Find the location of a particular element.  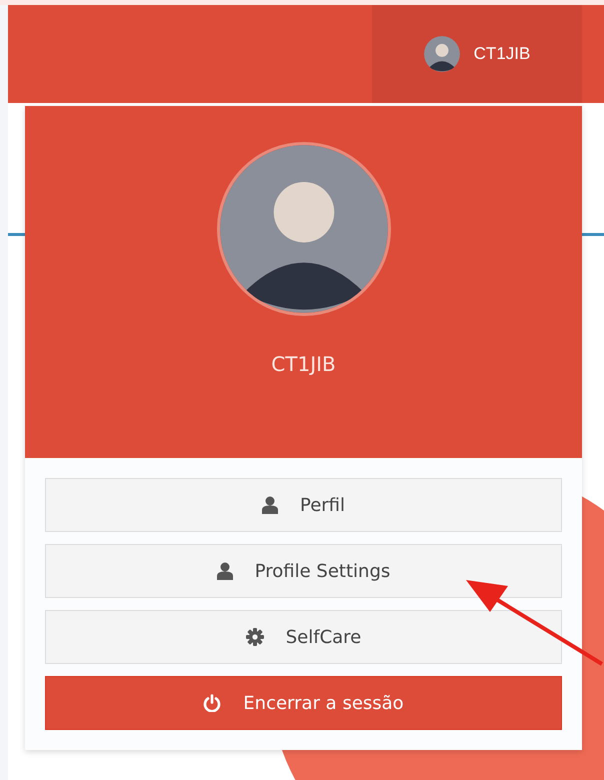

menu-button: SelfCare is located at coordinates (303, 637).